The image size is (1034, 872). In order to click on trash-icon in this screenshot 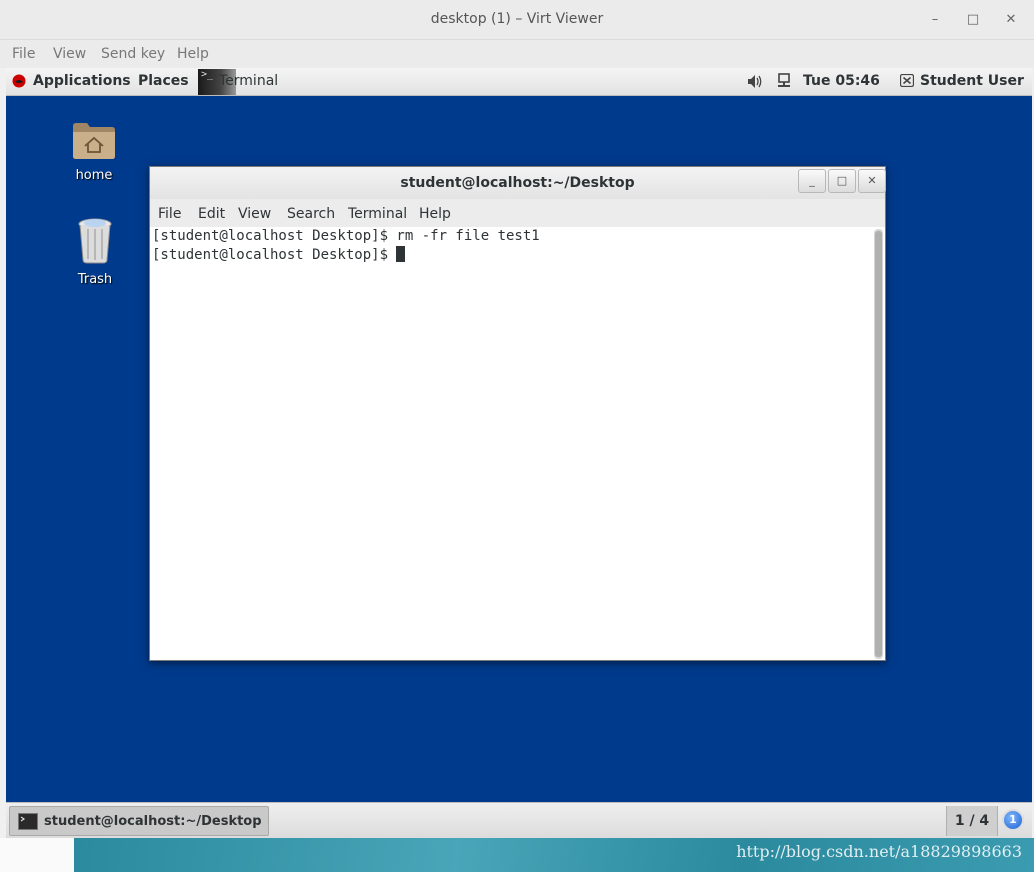, I will do `click(95, 241)`.